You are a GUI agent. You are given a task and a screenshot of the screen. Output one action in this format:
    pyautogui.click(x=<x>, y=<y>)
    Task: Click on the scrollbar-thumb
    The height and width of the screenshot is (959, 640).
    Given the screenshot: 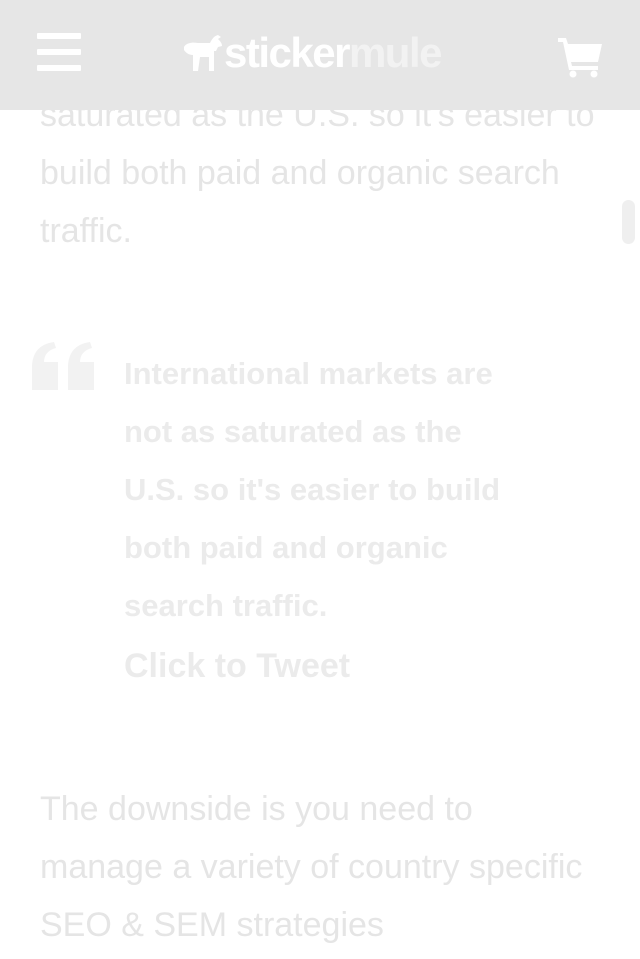 What is the action you would take?
    pyautogui.click(x=628, y=222)
    